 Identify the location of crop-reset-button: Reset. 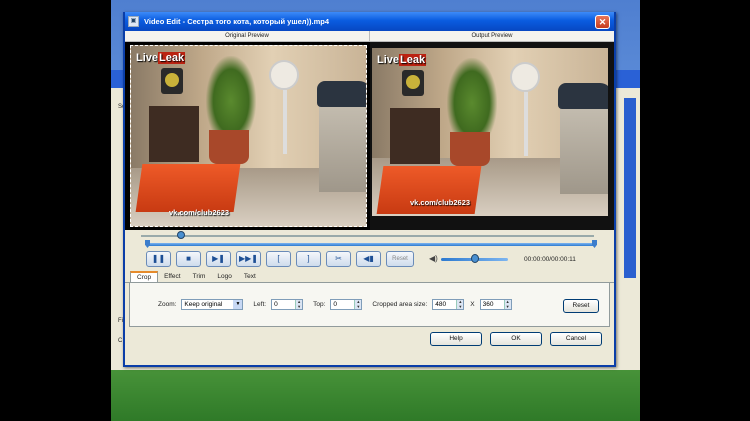
(581, 306).